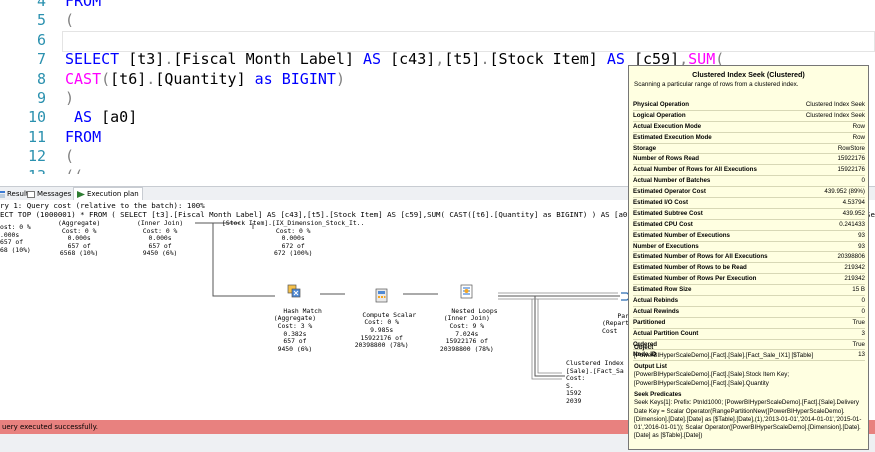 The width and height of the screenshot is (875, 452). I want to click on property-name: Physical Operation, so click(661, 104).